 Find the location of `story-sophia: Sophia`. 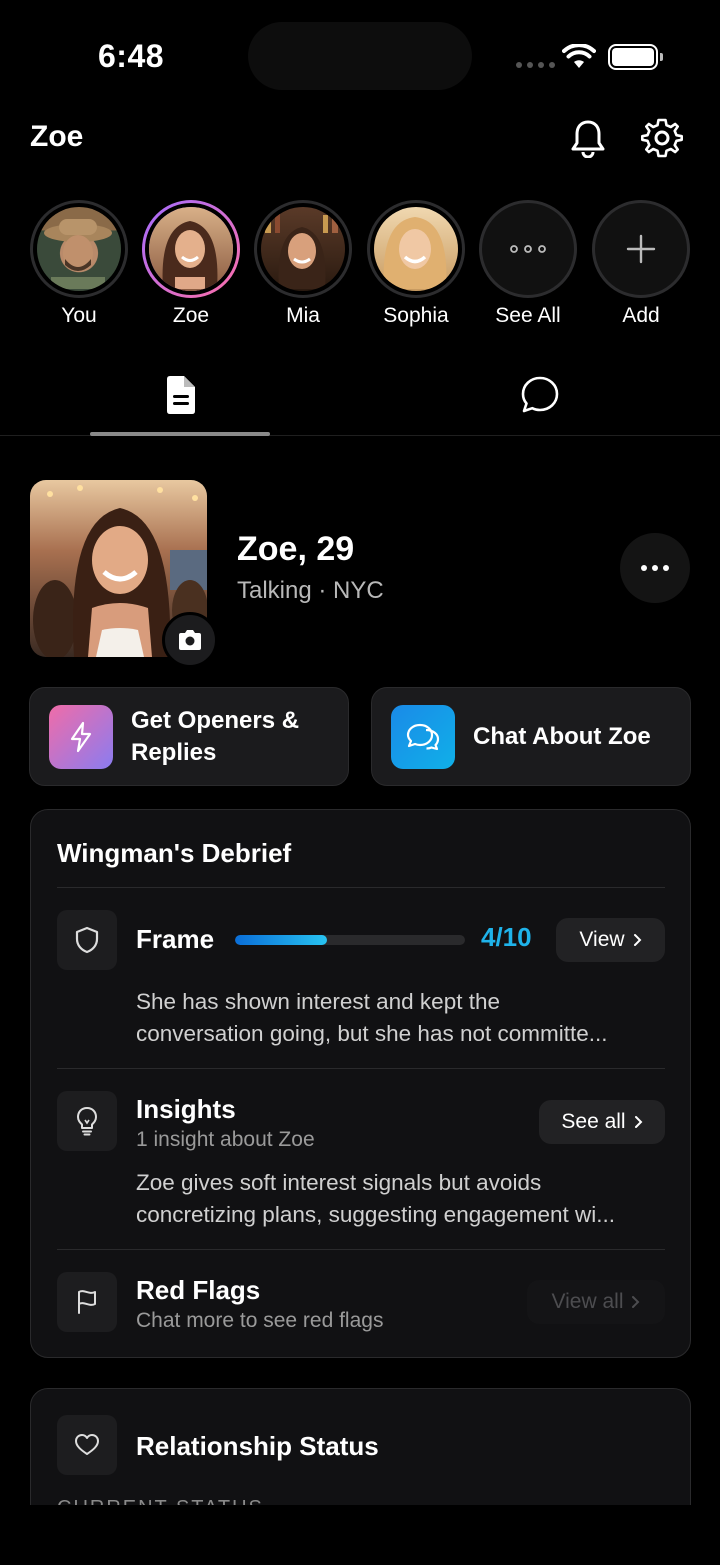

story-sophia: Sophia is located at coordinates (416, 264).